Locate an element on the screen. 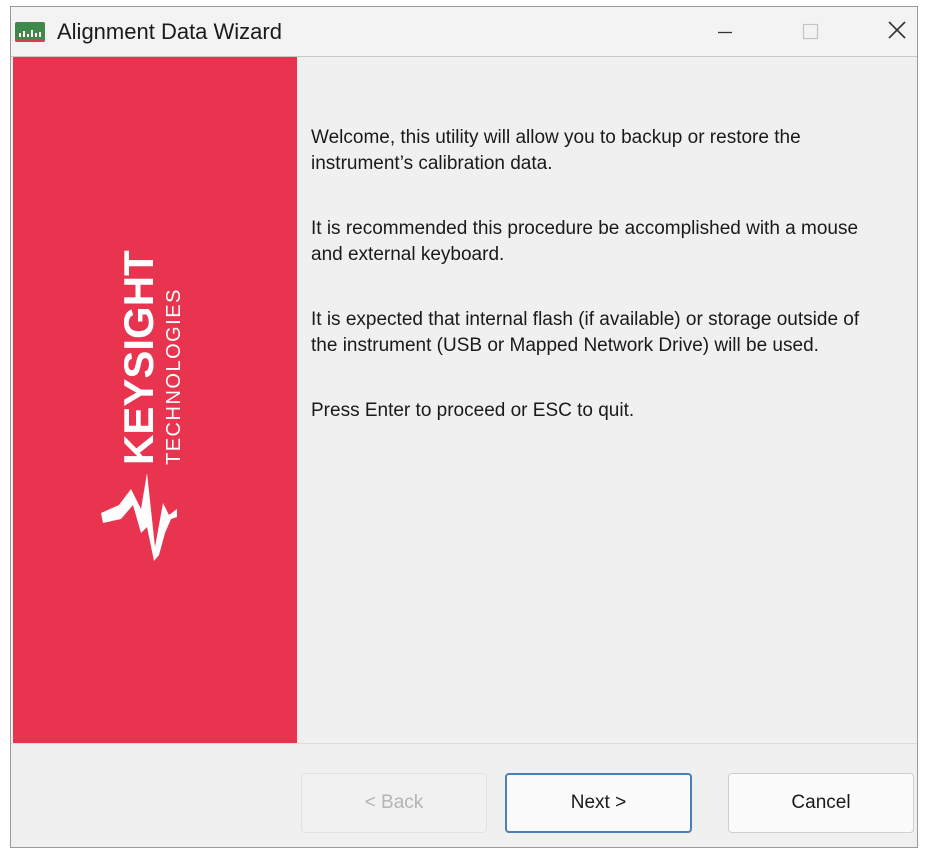  minimize-button is located at coordinates (725, 32).